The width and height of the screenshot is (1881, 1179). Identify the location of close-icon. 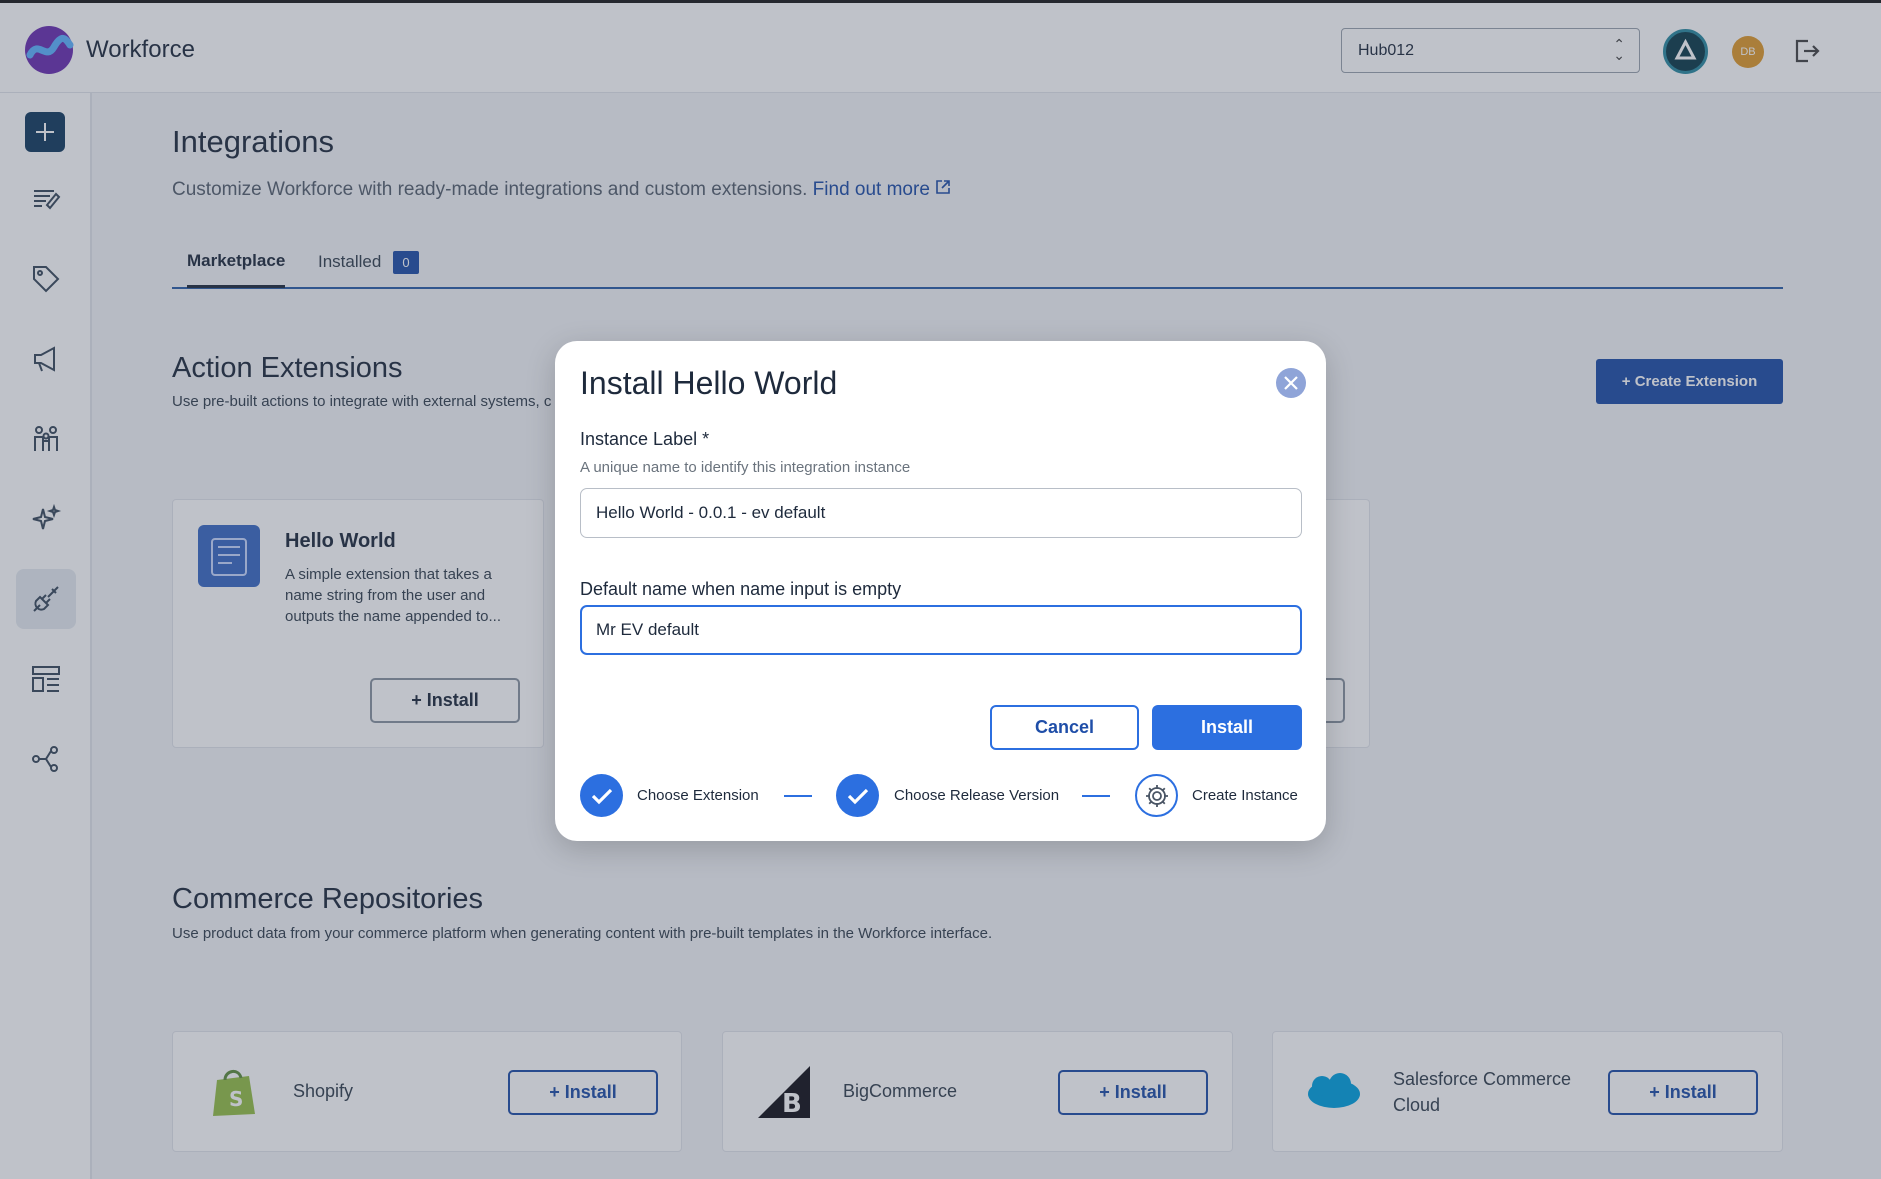
(1291, 383).